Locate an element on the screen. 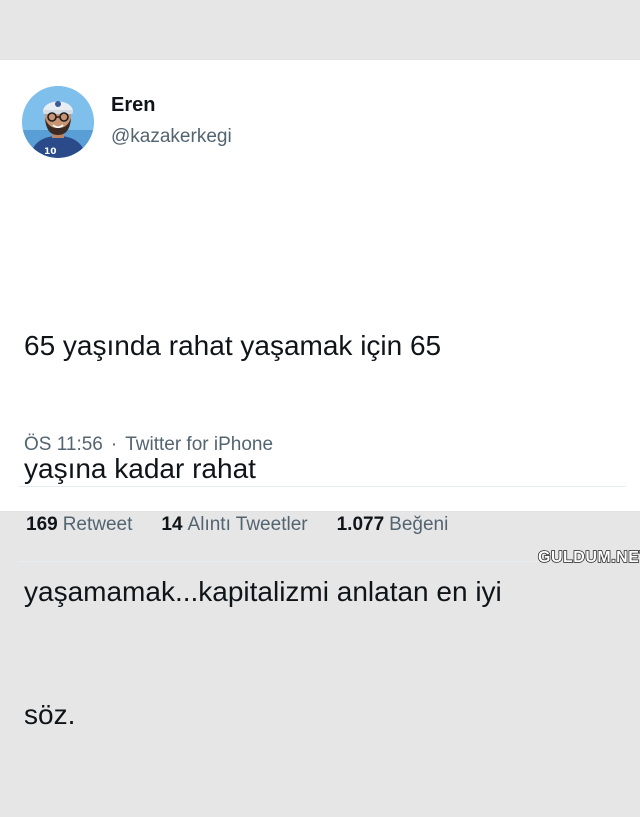 Image resolution: width=640 pixels, height=817 pixels. quote-tweets-label: Alıntı Tweetler is located at coordinates (247, 524).